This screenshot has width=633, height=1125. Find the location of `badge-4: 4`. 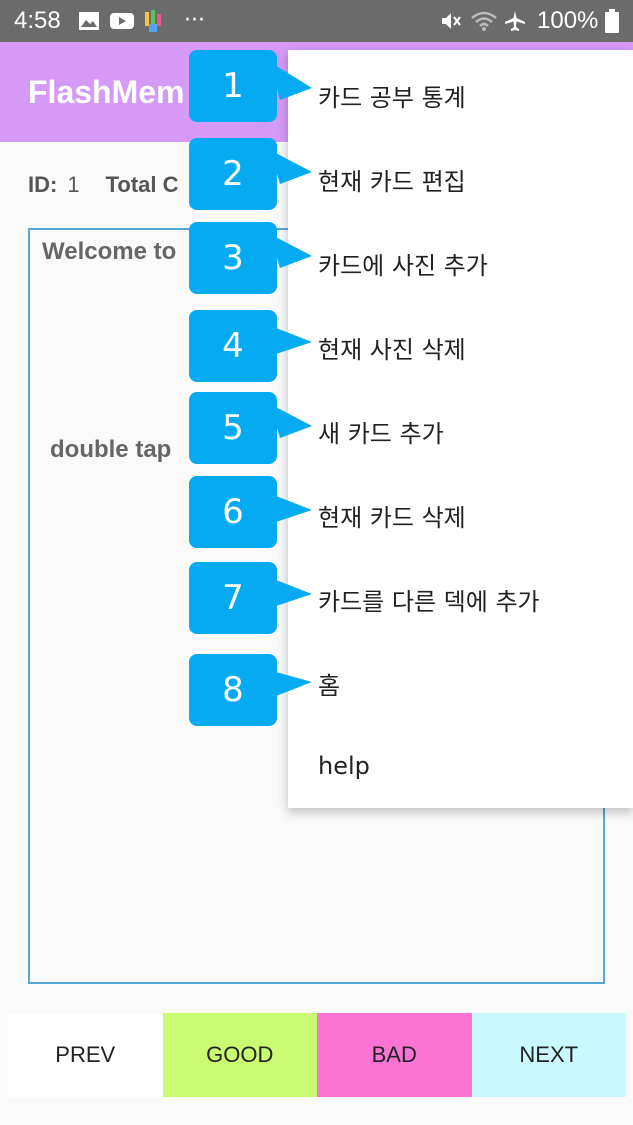

badge-4: 4 is located at coordinates (233, 346).